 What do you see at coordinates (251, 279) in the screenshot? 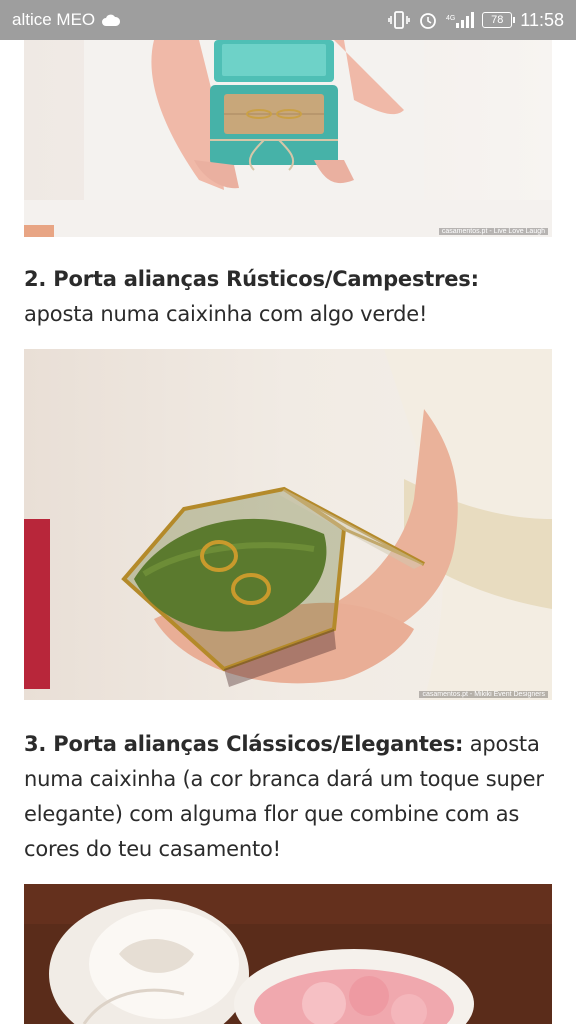
I see `section-2-heading: 2. Porta alianças Rústicos/Campestres:` at bounding box center [251, 279].